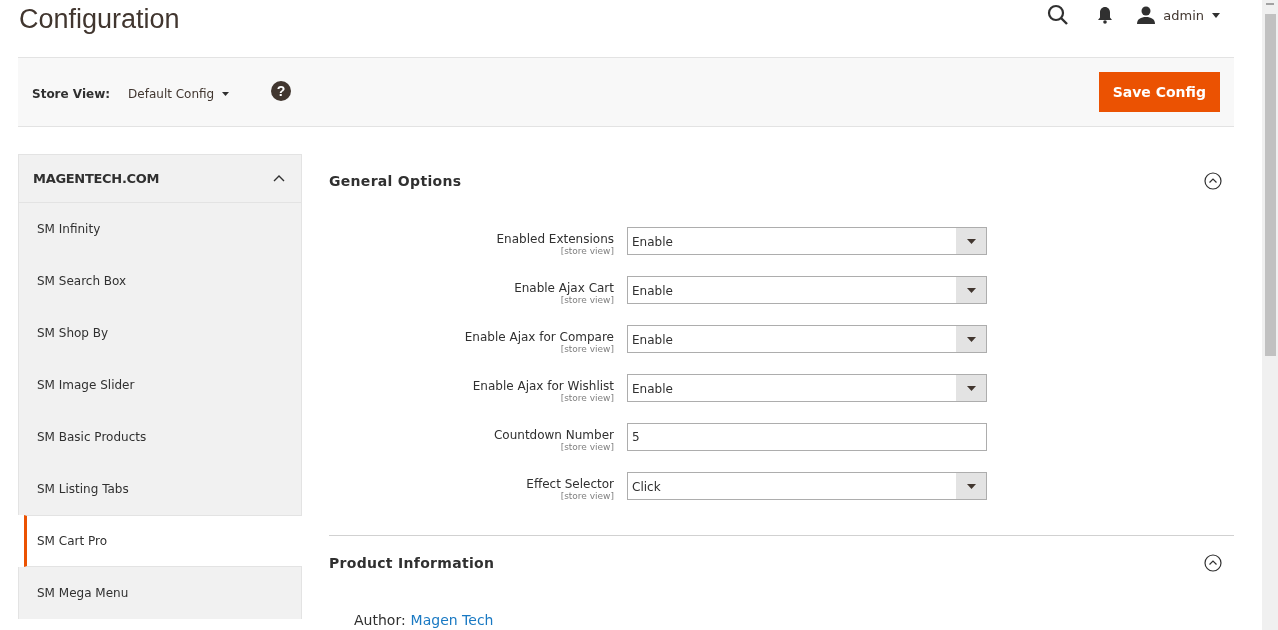 The image size is (1278, 630). I want to click on field-label: Enabled Extensions, so click(554, 238).